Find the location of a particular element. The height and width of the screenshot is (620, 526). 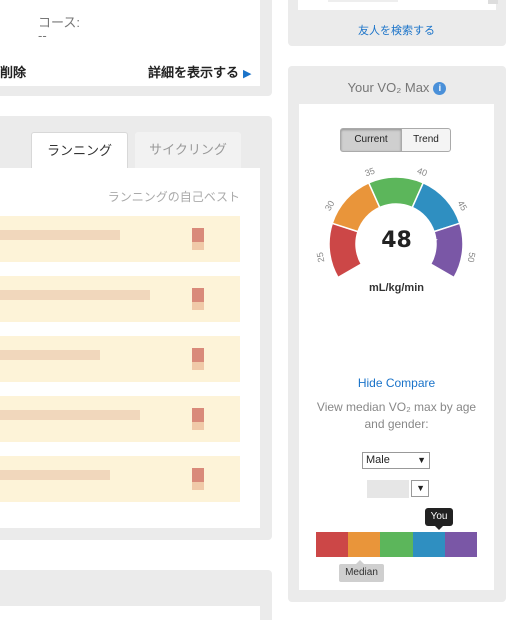

show-details-link: 詳細を表示する ▶ is located at coordinates (199, 71).